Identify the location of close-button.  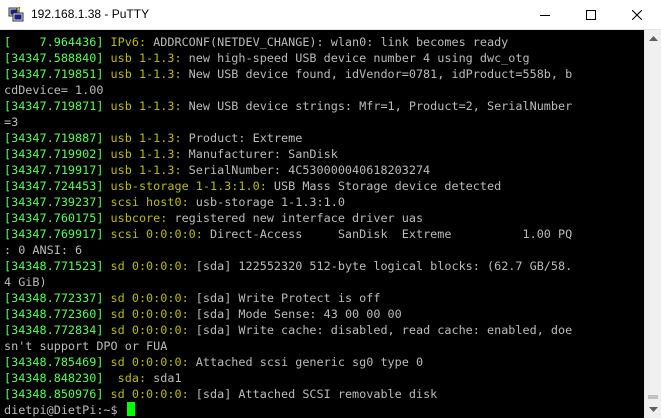
(637, 15).